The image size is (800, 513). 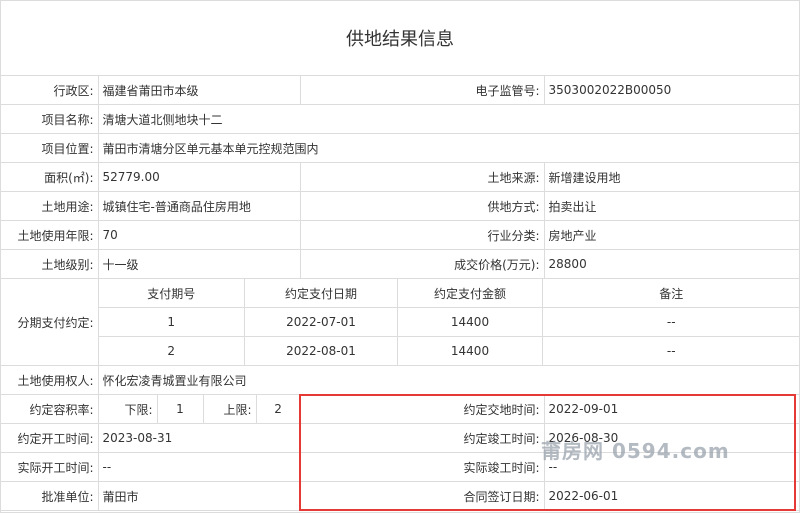 I want to click on row-land-use: 土地用途: 城镇住宅-普通商品住房用地 供地方式: 拍卖出让, so click(x=400, y=206).